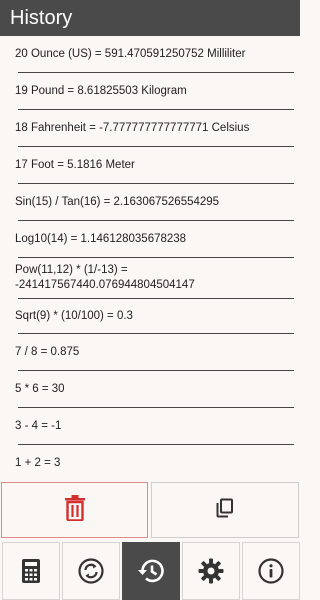 The height and width of the screenshot is (600, 320). I want to click on clear-history-button, so click(74, 510).